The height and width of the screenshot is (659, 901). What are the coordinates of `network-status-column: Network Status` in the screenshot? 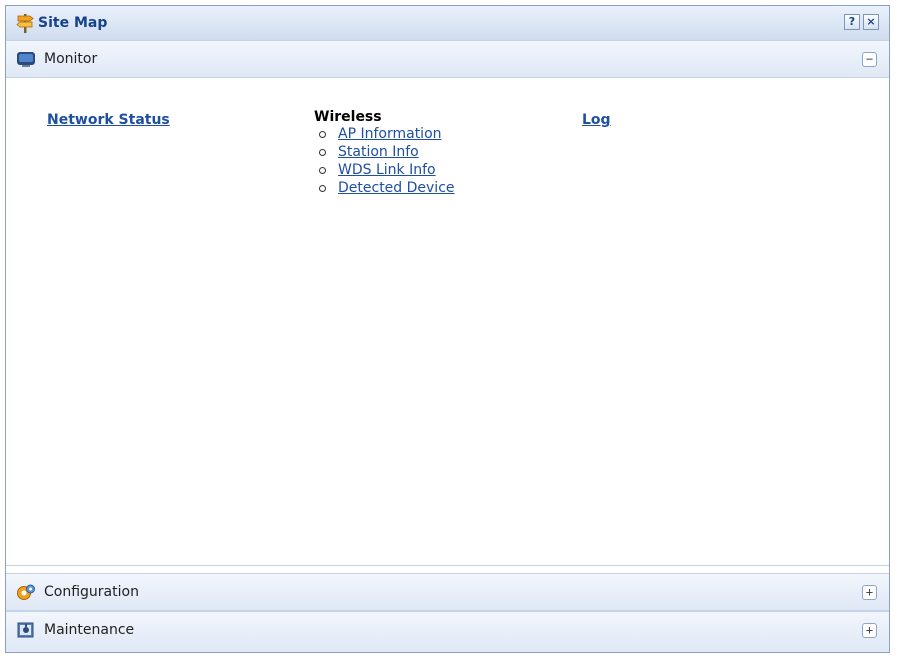 It's located at (108, 118).